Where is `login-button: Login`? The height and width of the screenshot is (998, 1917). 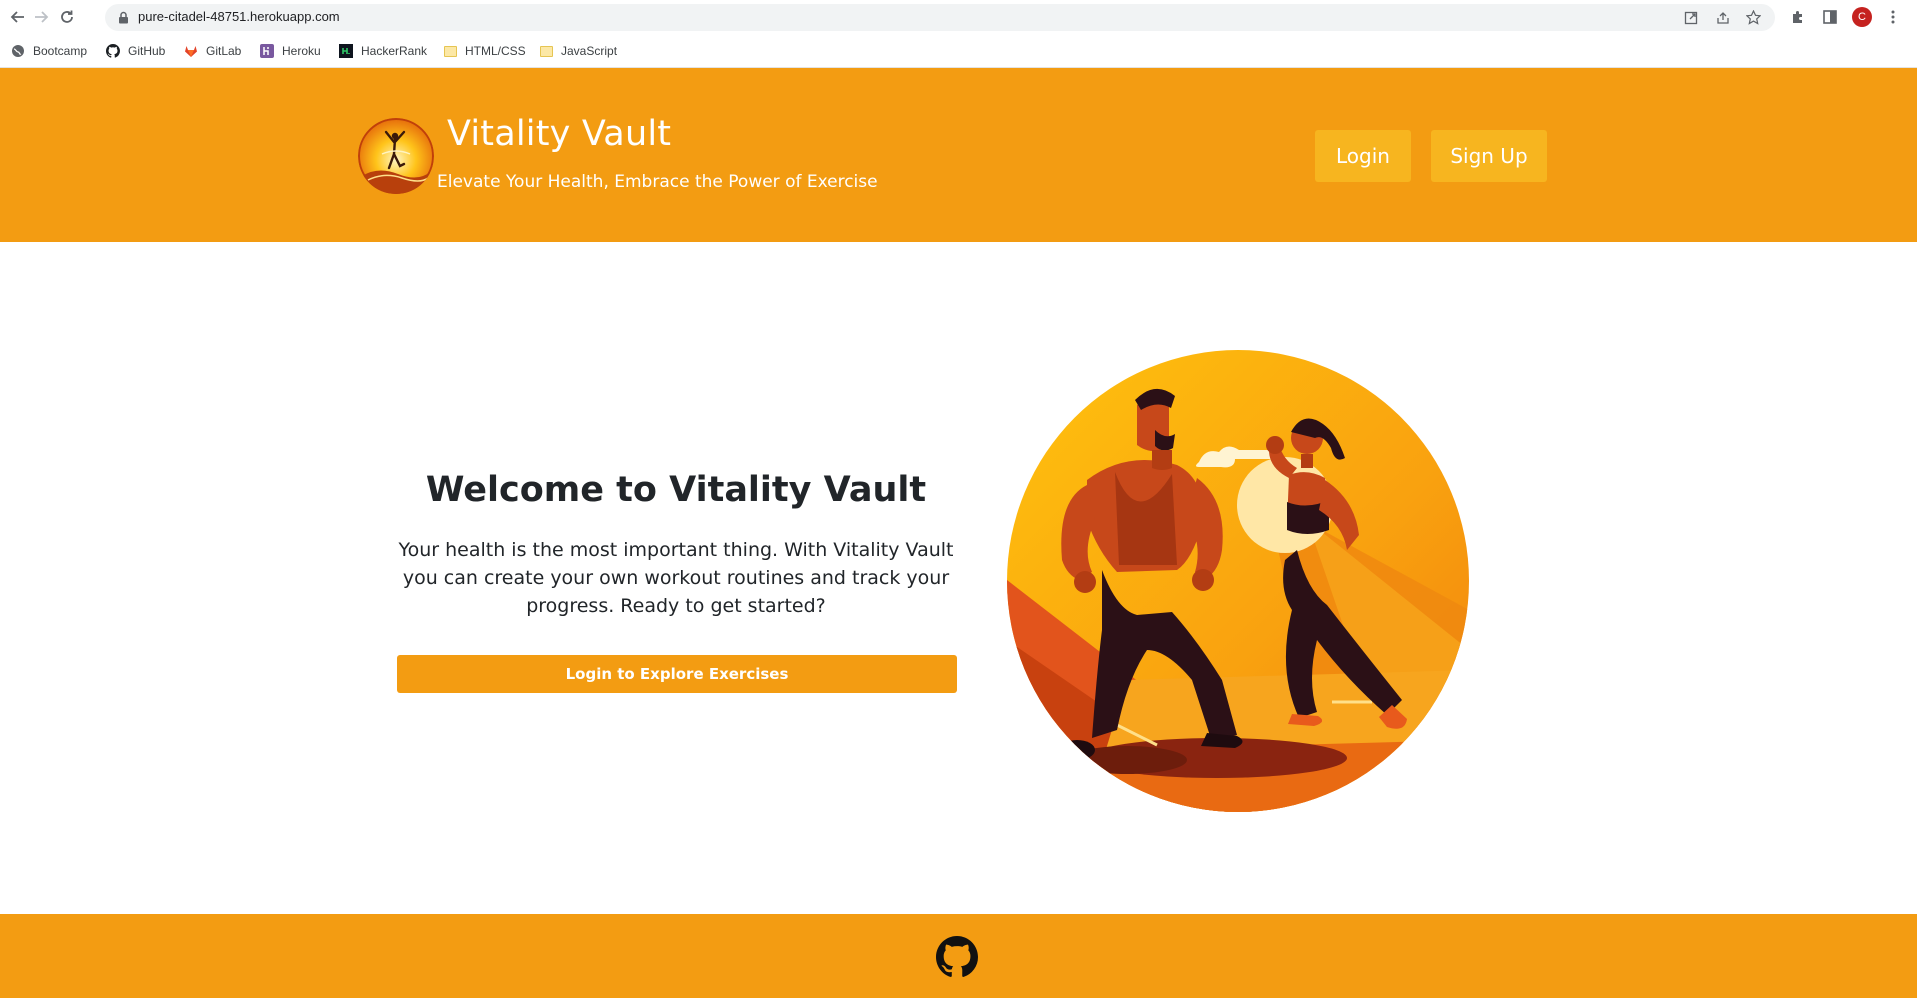 login-button: Login is located at coordinates (1363, 156).